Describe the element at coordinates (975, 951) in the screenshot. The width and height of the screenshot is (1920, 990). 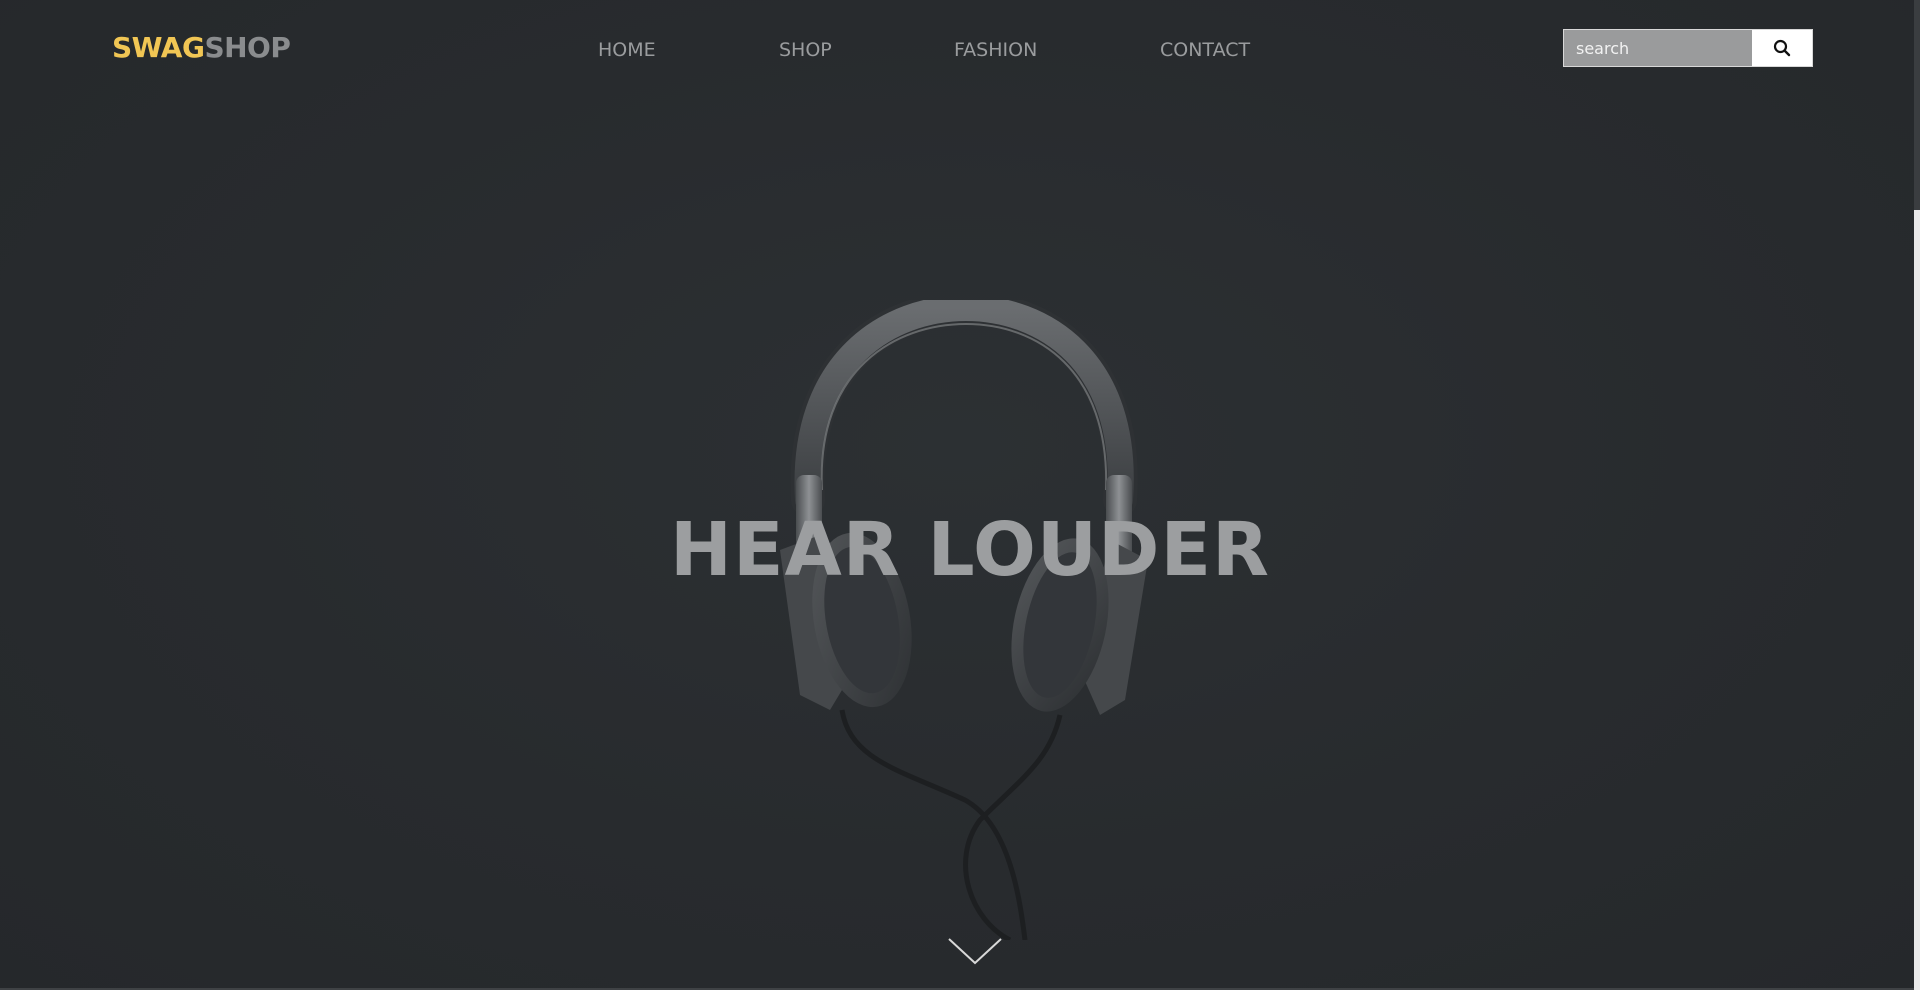
I see `chevron-down-icon` at that location.